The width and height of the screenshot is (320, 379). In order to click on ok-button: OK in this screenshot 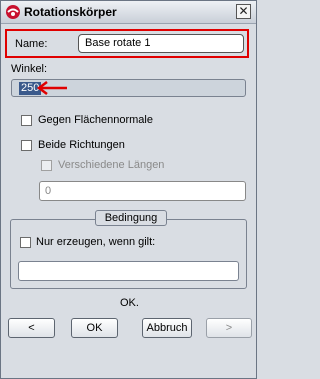, I will do `click(94, 328)`.